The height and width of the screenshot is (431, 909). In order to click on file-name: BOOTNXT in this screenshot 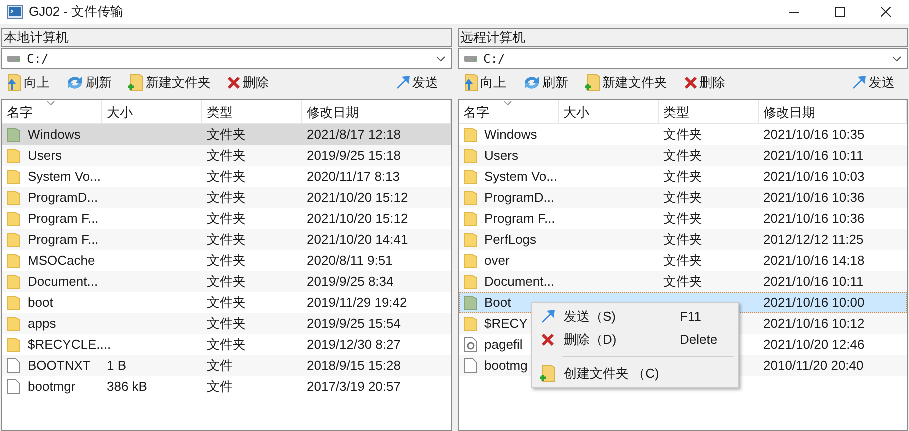, I will do `click(59, 365)`.